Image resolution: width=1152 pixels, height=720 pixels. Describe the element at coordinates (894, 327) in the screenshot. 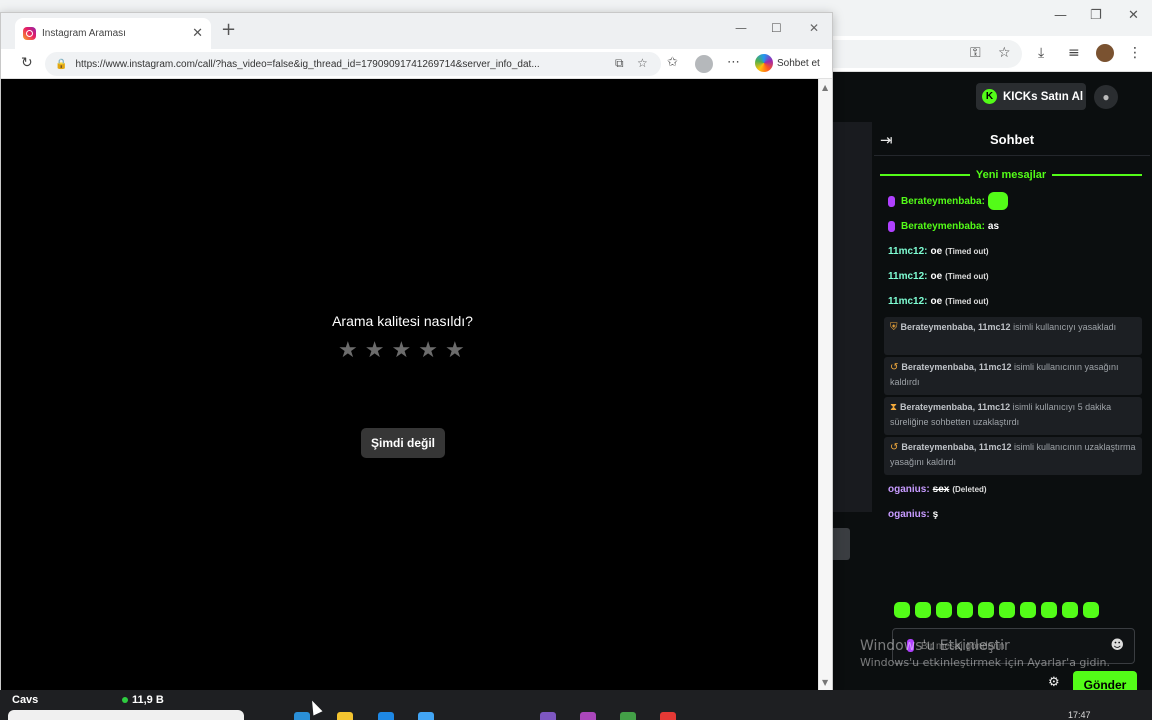

I see `ban-shield-icon: ⛨` at that location.